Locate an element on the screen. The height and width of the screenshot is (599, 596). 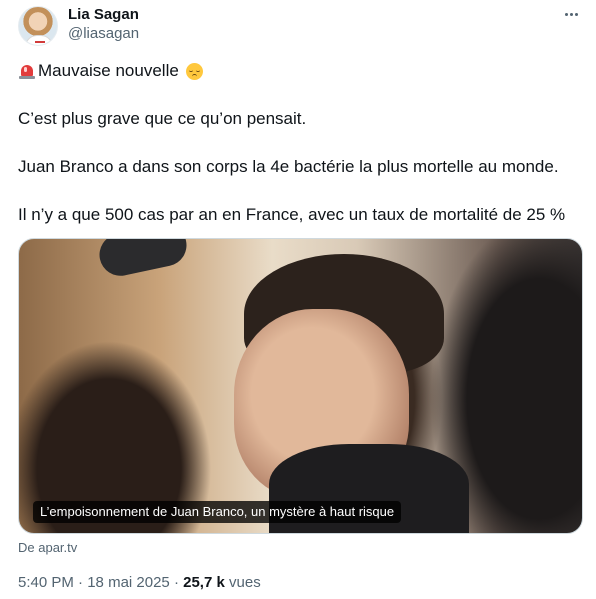
tweet-time: 5:40 PM is located at coordinates (46, 582).